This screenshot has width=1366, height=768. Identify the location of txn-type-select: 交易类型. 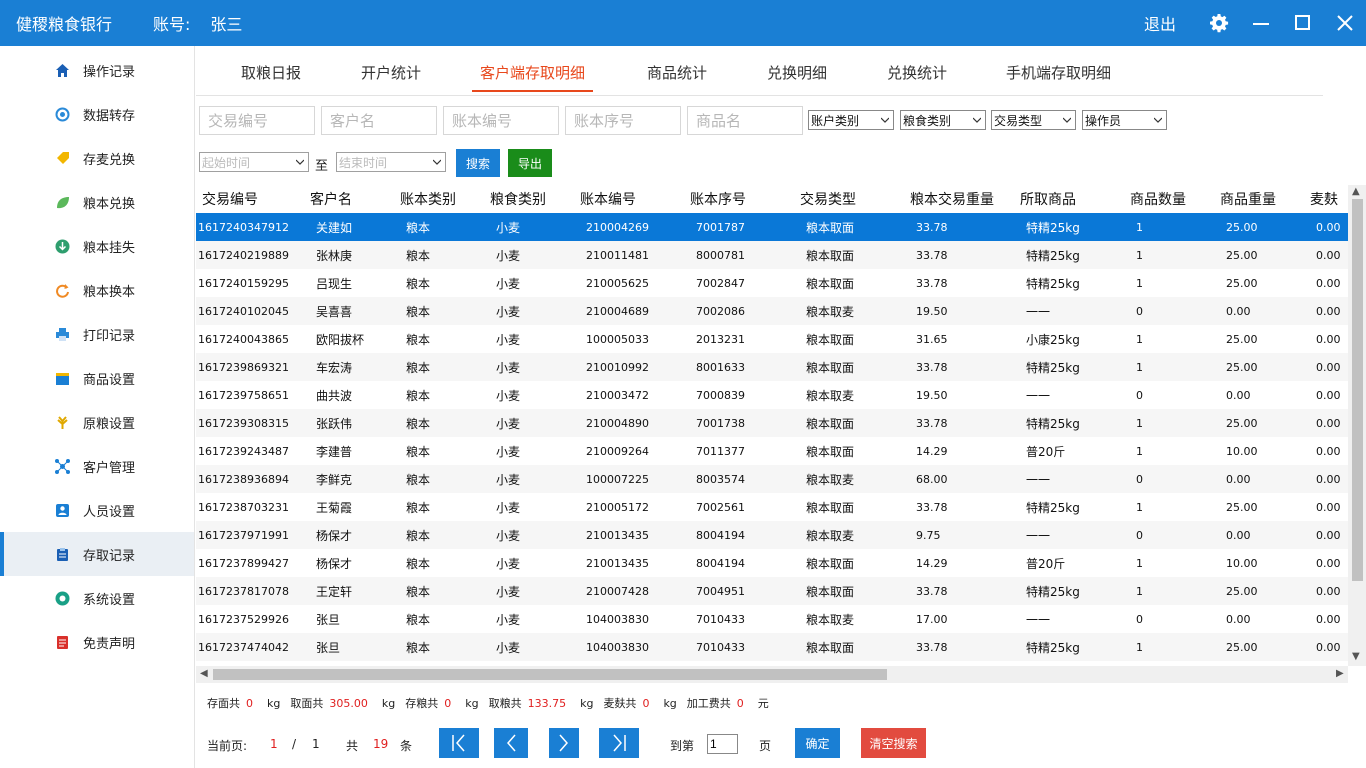
(1033, 120).